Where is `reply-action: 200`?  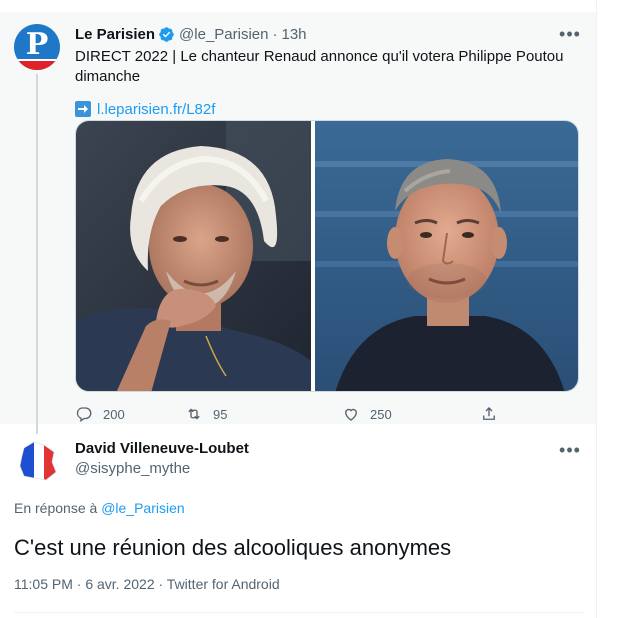 reply-action: 200 is located at coordinates (100, 414).